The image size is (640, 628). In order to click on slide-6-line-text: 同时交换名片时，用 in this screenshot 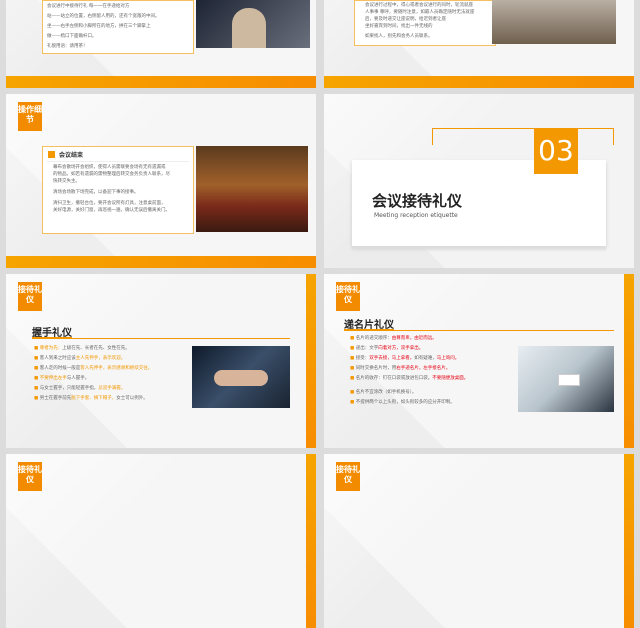, I will do `click(376, 368)`.